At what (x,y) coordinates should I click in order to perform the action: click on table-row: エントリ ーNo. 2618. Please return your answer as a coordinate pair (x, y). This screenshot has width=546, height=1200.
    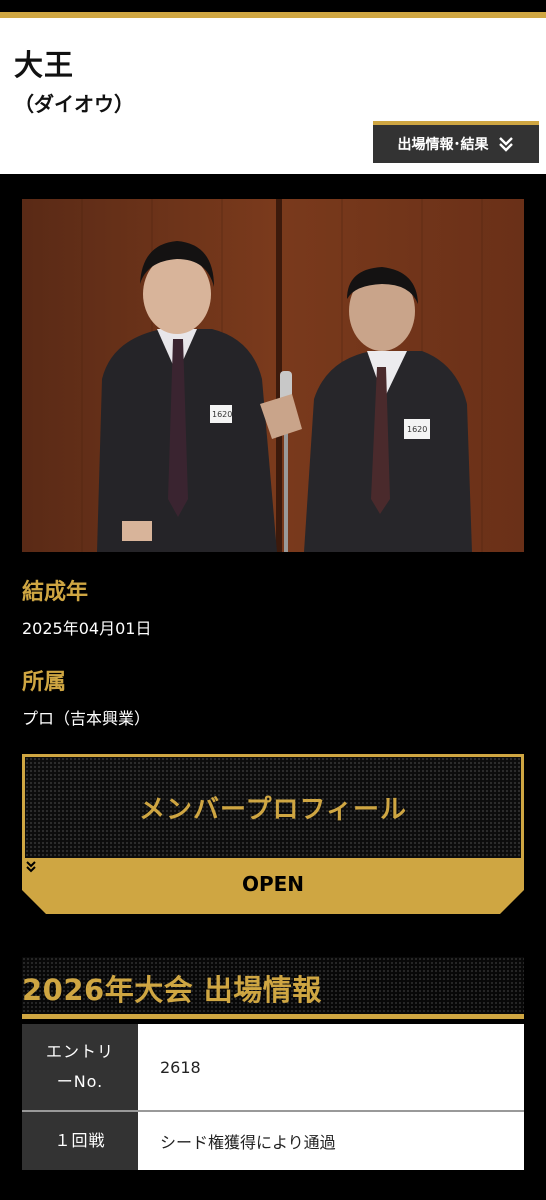
    Looking at the image, I should click on (273, 1068).